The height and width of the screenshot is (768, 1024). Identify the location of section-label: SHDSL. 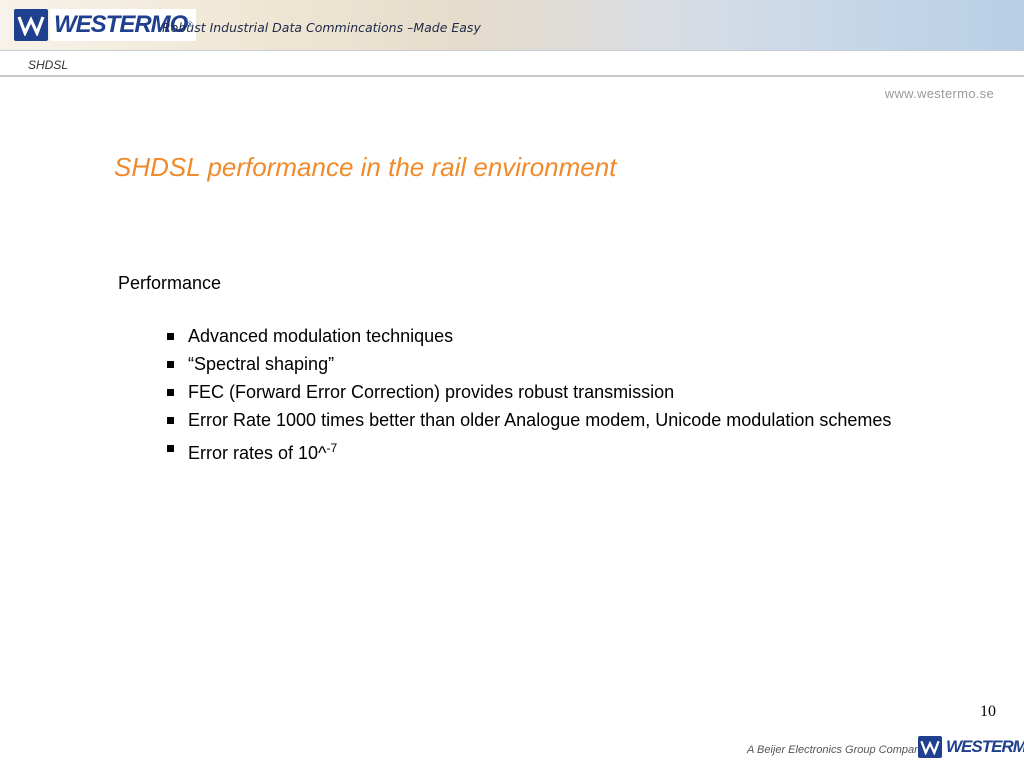
(48, 65).